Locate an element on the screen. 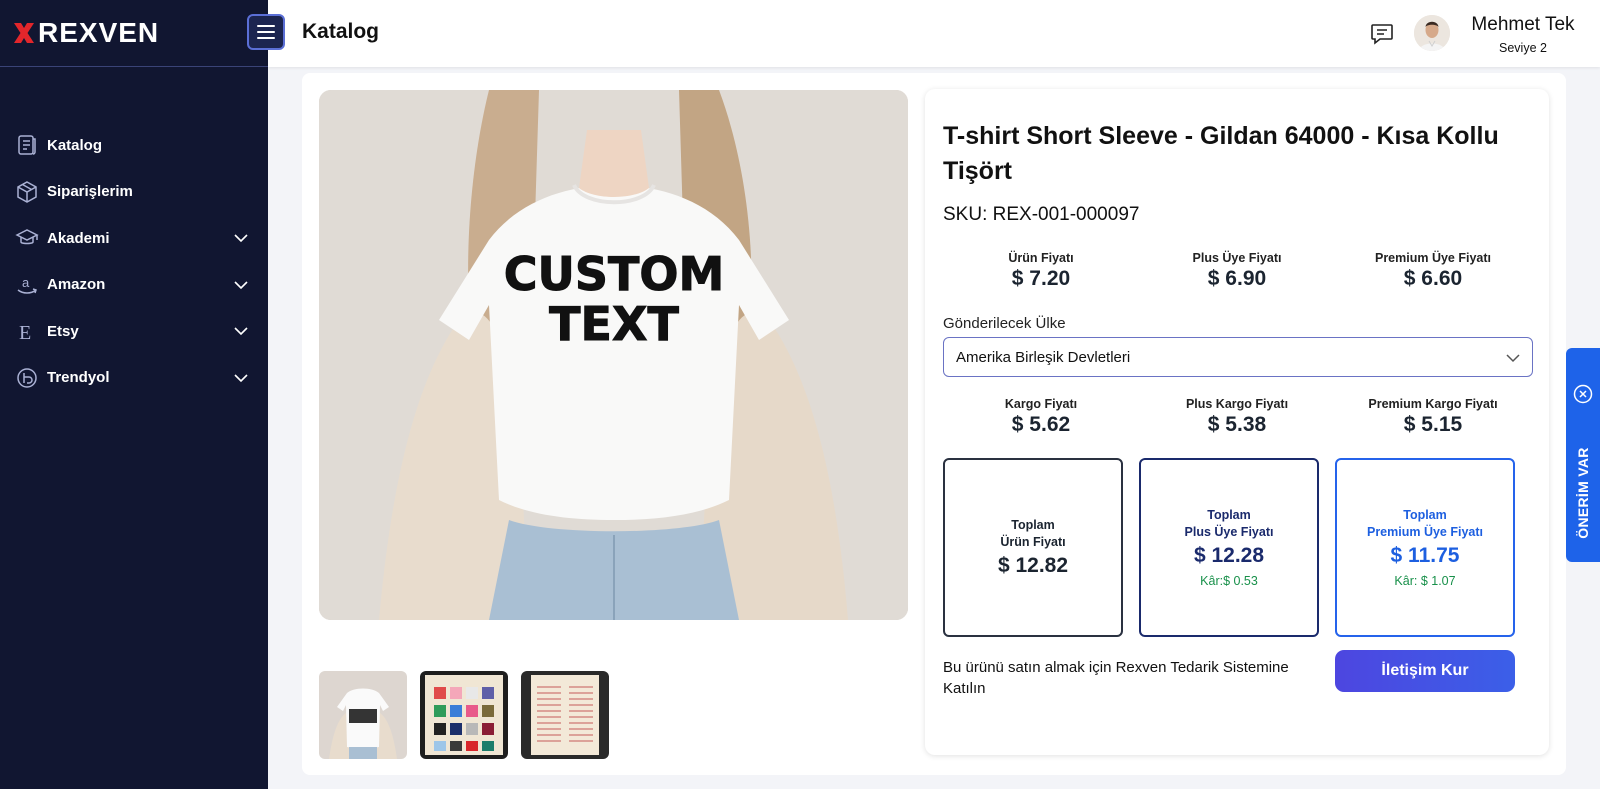  shipping-label: Premium Kargo Fiyatı is located at coordinates (1433, 404).